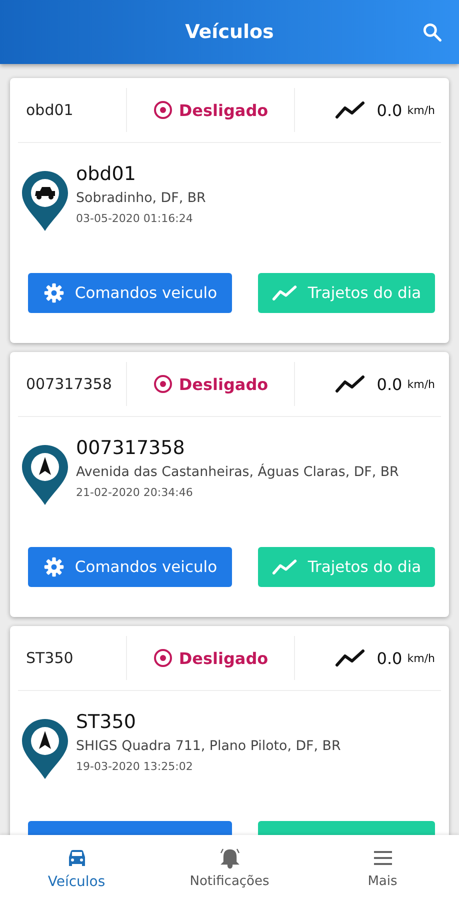 Image resolution: width=459 pixels, height=900 pixels. I want to click on vehicle-id: ST350, so click(50, 658).